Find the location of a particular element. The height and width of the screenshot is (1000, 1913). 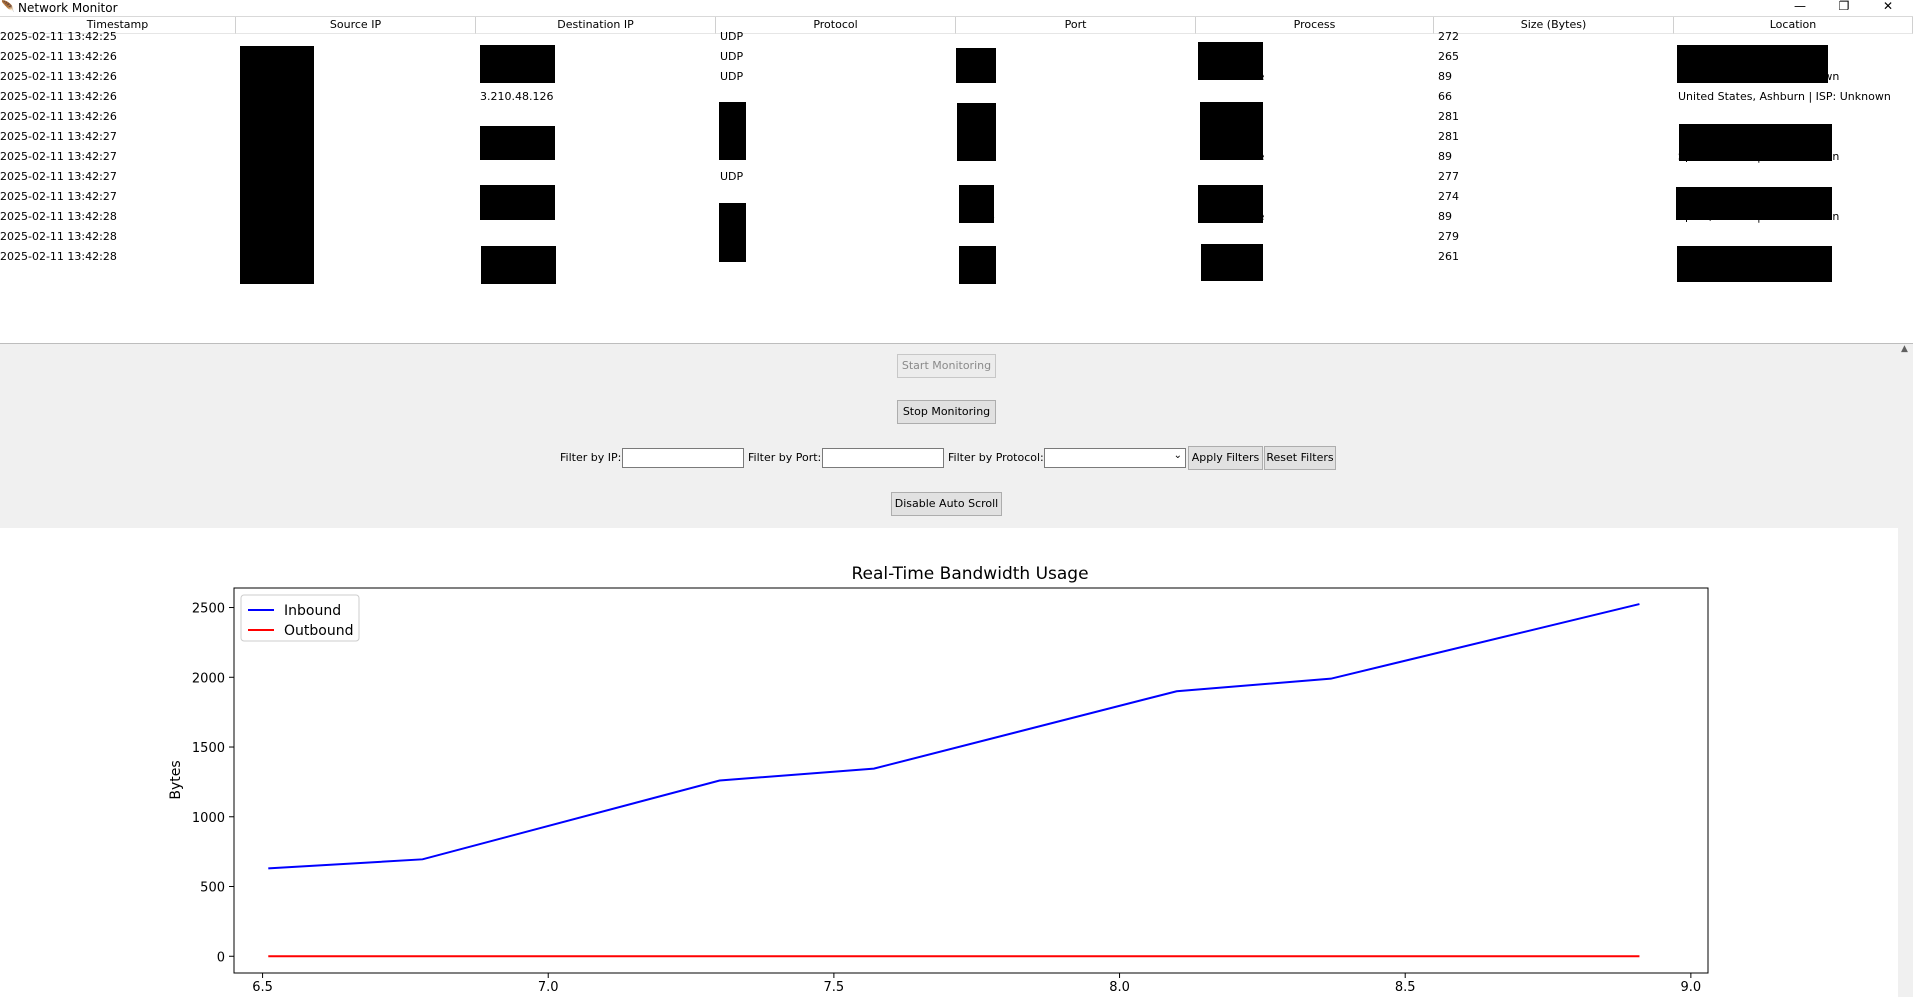

start-monitoring-button: Start Monitoring is located at coordinates (946, 366).